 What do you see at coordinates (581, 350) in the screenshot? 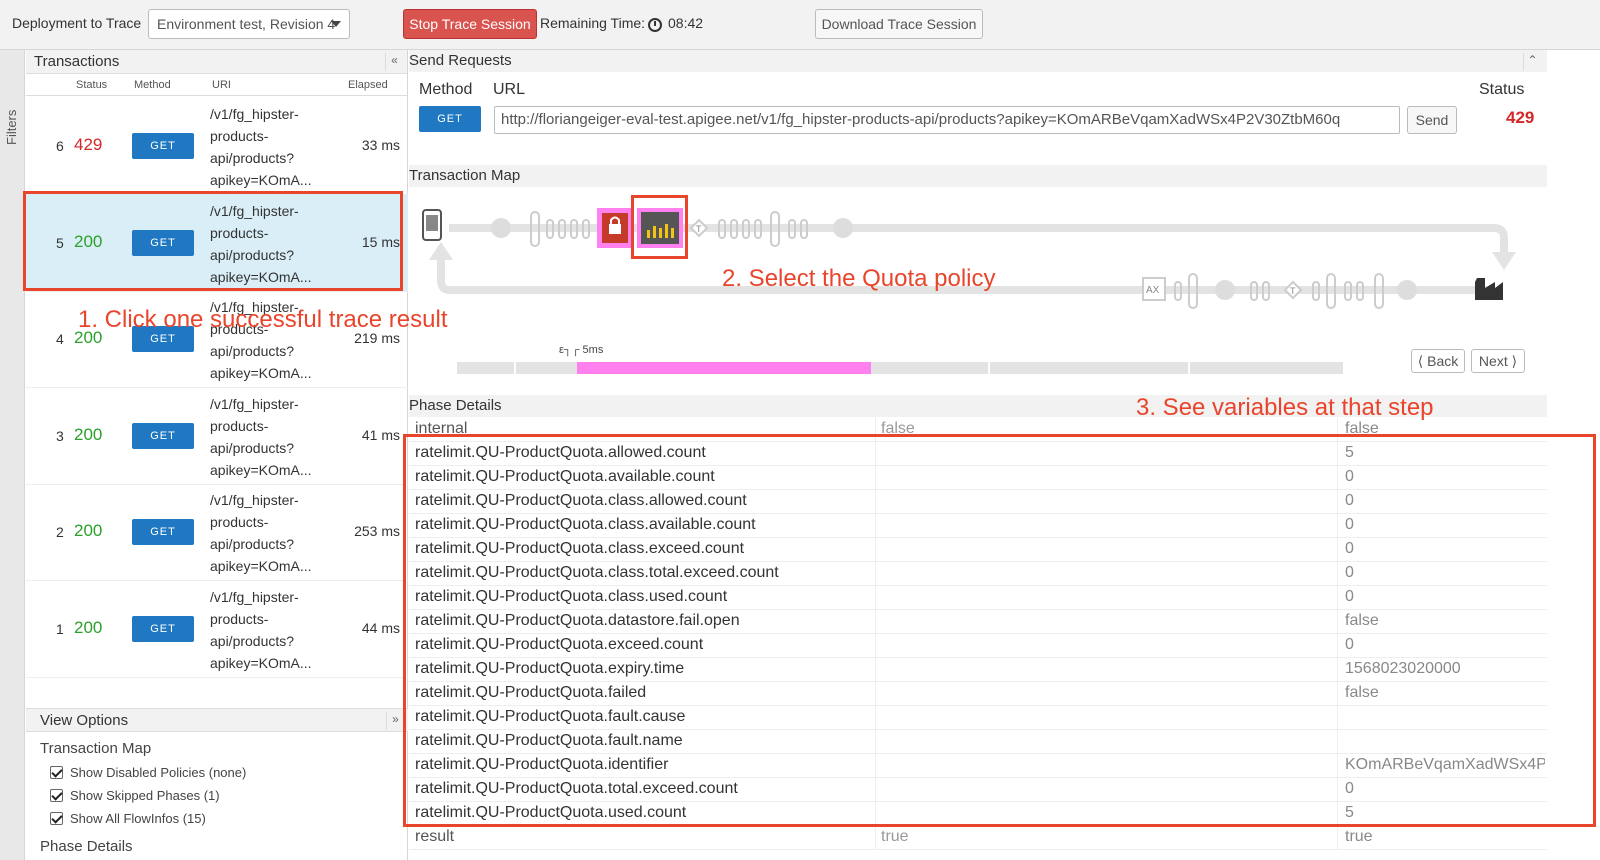
I see `timeline-label: ε┐┌ 5ms` at bounding box center [581, 350].